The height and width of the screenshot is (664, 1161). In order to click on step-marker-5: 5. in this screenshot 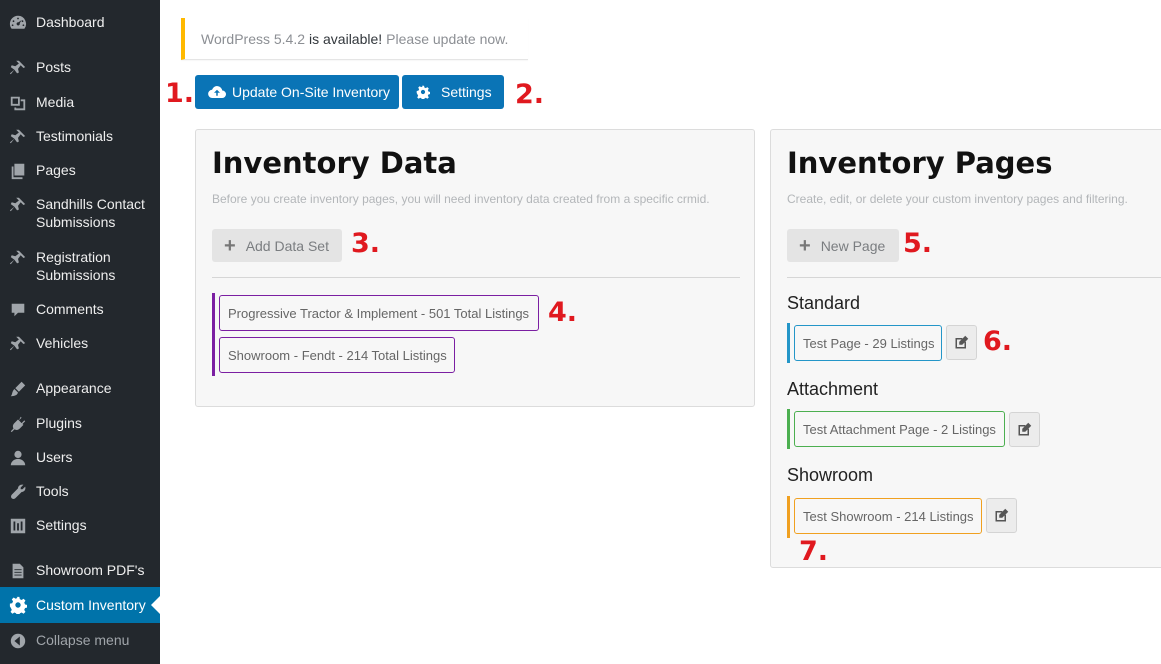, I will do `click(918, 243)`.